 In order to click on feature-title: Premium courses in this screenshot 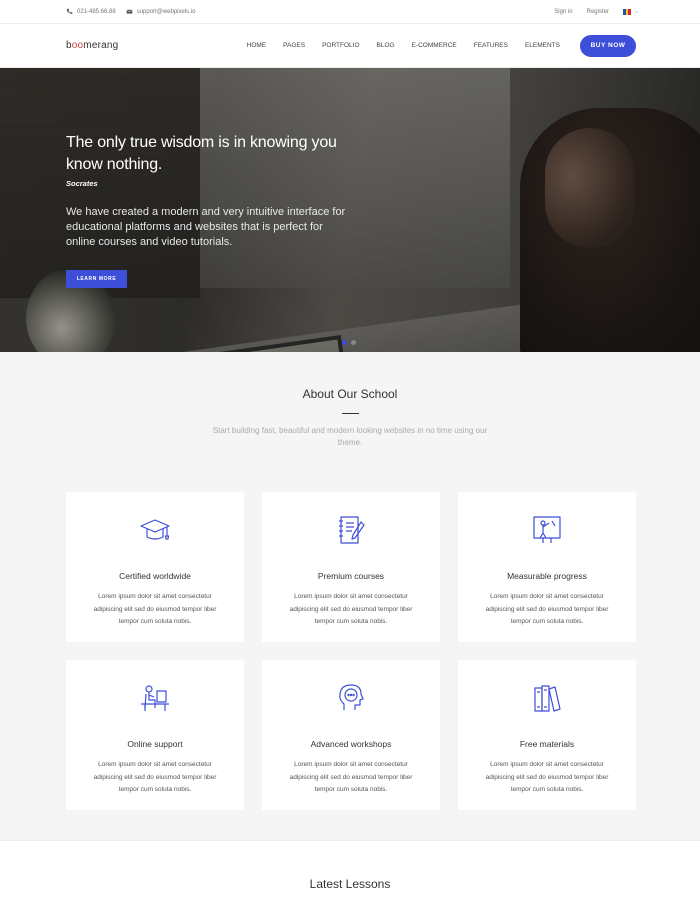, I will do `click(351, 576)`.